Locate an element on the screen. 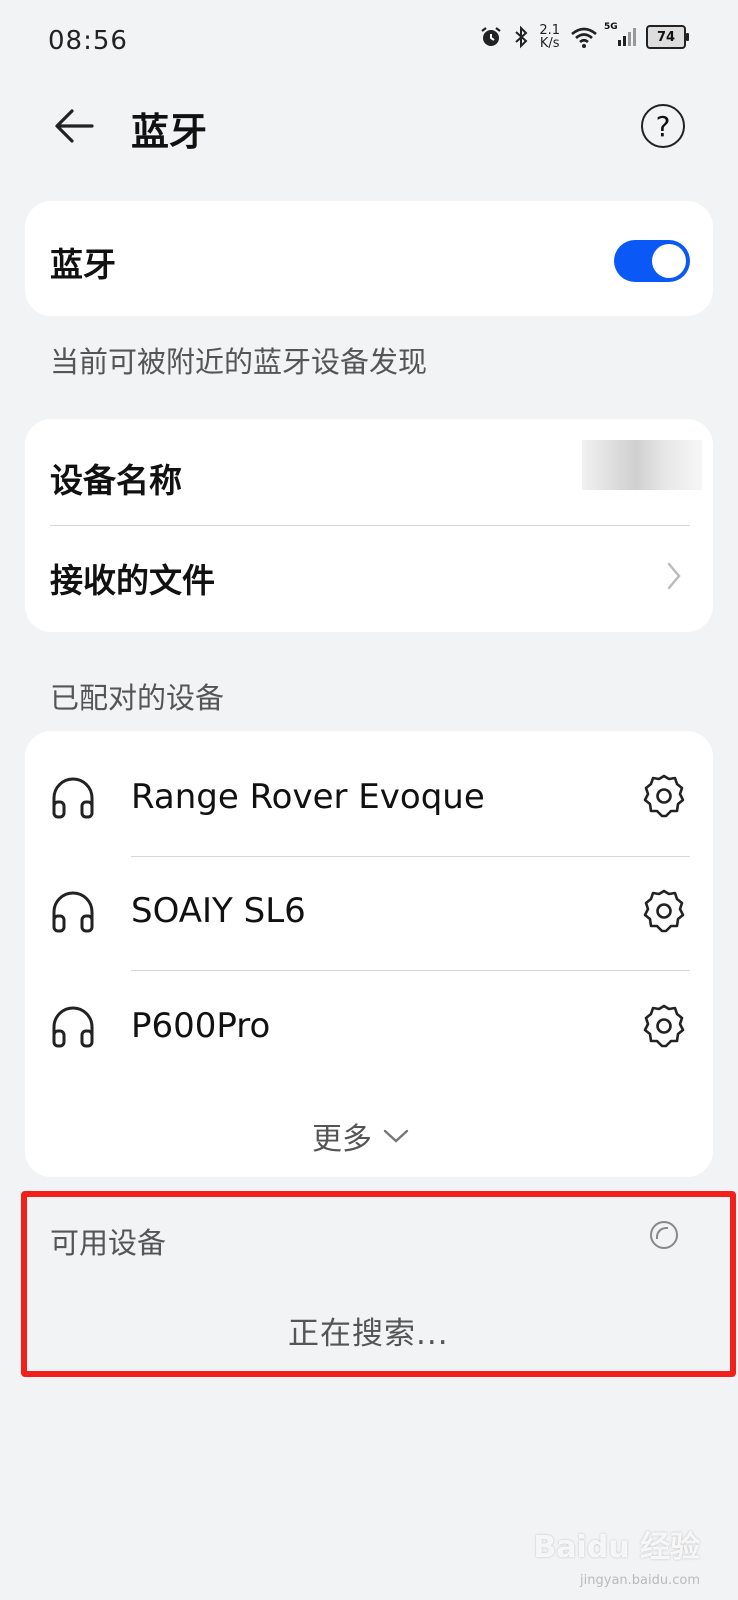  toggle-knob is located at coordinates (669, 261).